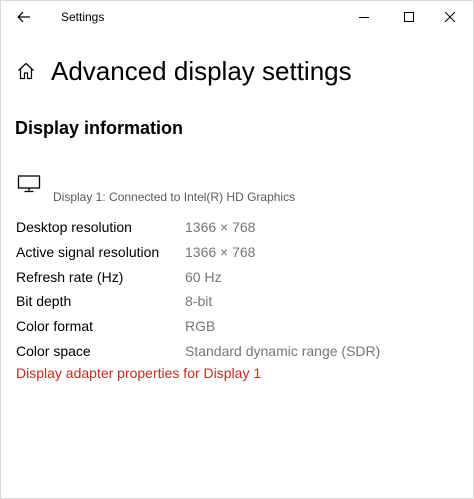 The height and width of the screenshot is (499, 474). I want to click on home-button, so click(26, 71).